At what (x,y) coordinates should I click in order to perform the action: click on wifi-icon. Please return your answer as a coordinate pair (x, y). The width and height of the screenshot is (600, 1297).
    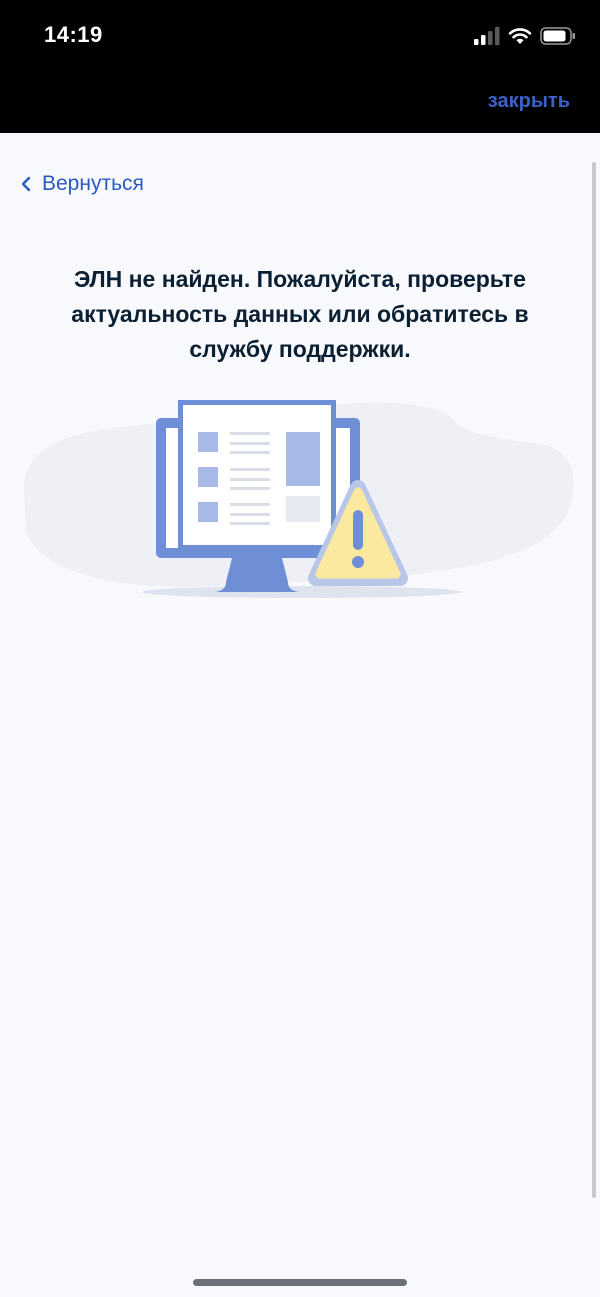
    Looking at the image, I should click on (520, 36).